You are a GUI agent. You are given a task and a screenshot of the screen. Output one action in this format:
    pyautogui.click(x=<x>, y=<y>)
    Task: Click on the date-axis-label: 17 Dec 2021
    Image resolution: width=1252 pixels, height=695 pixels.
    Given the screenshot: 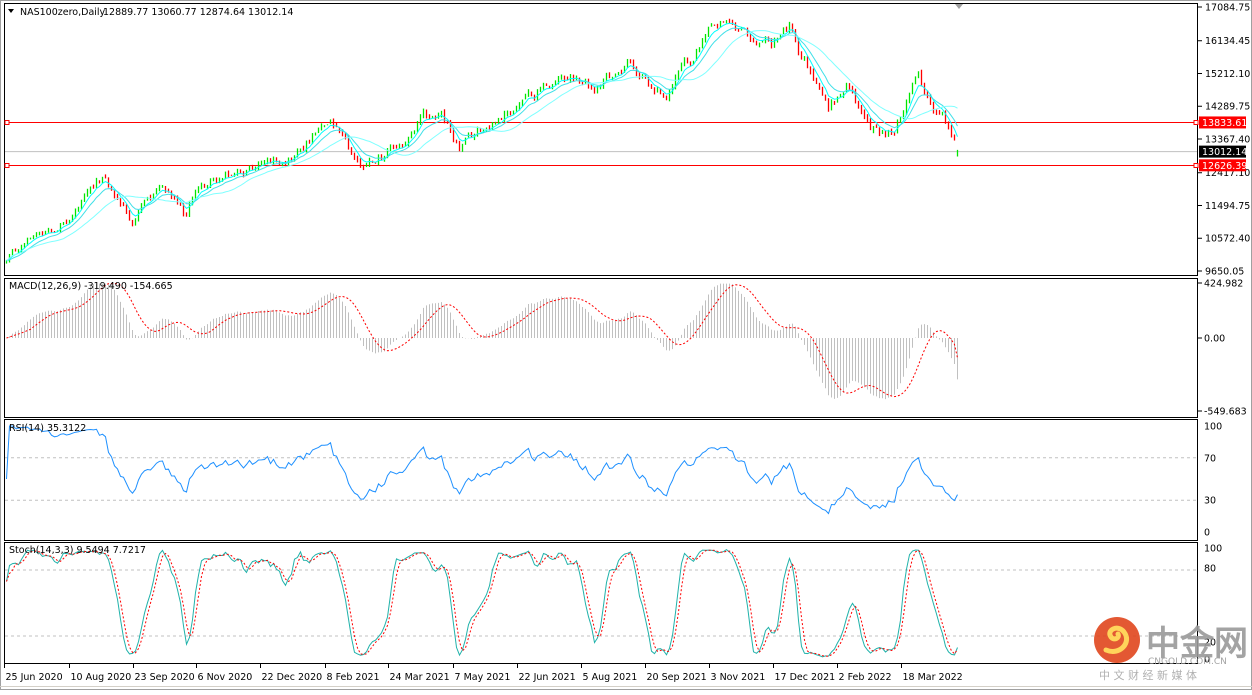 What is the action you would take?
    pyautogui.click(x=805, y=677)
    